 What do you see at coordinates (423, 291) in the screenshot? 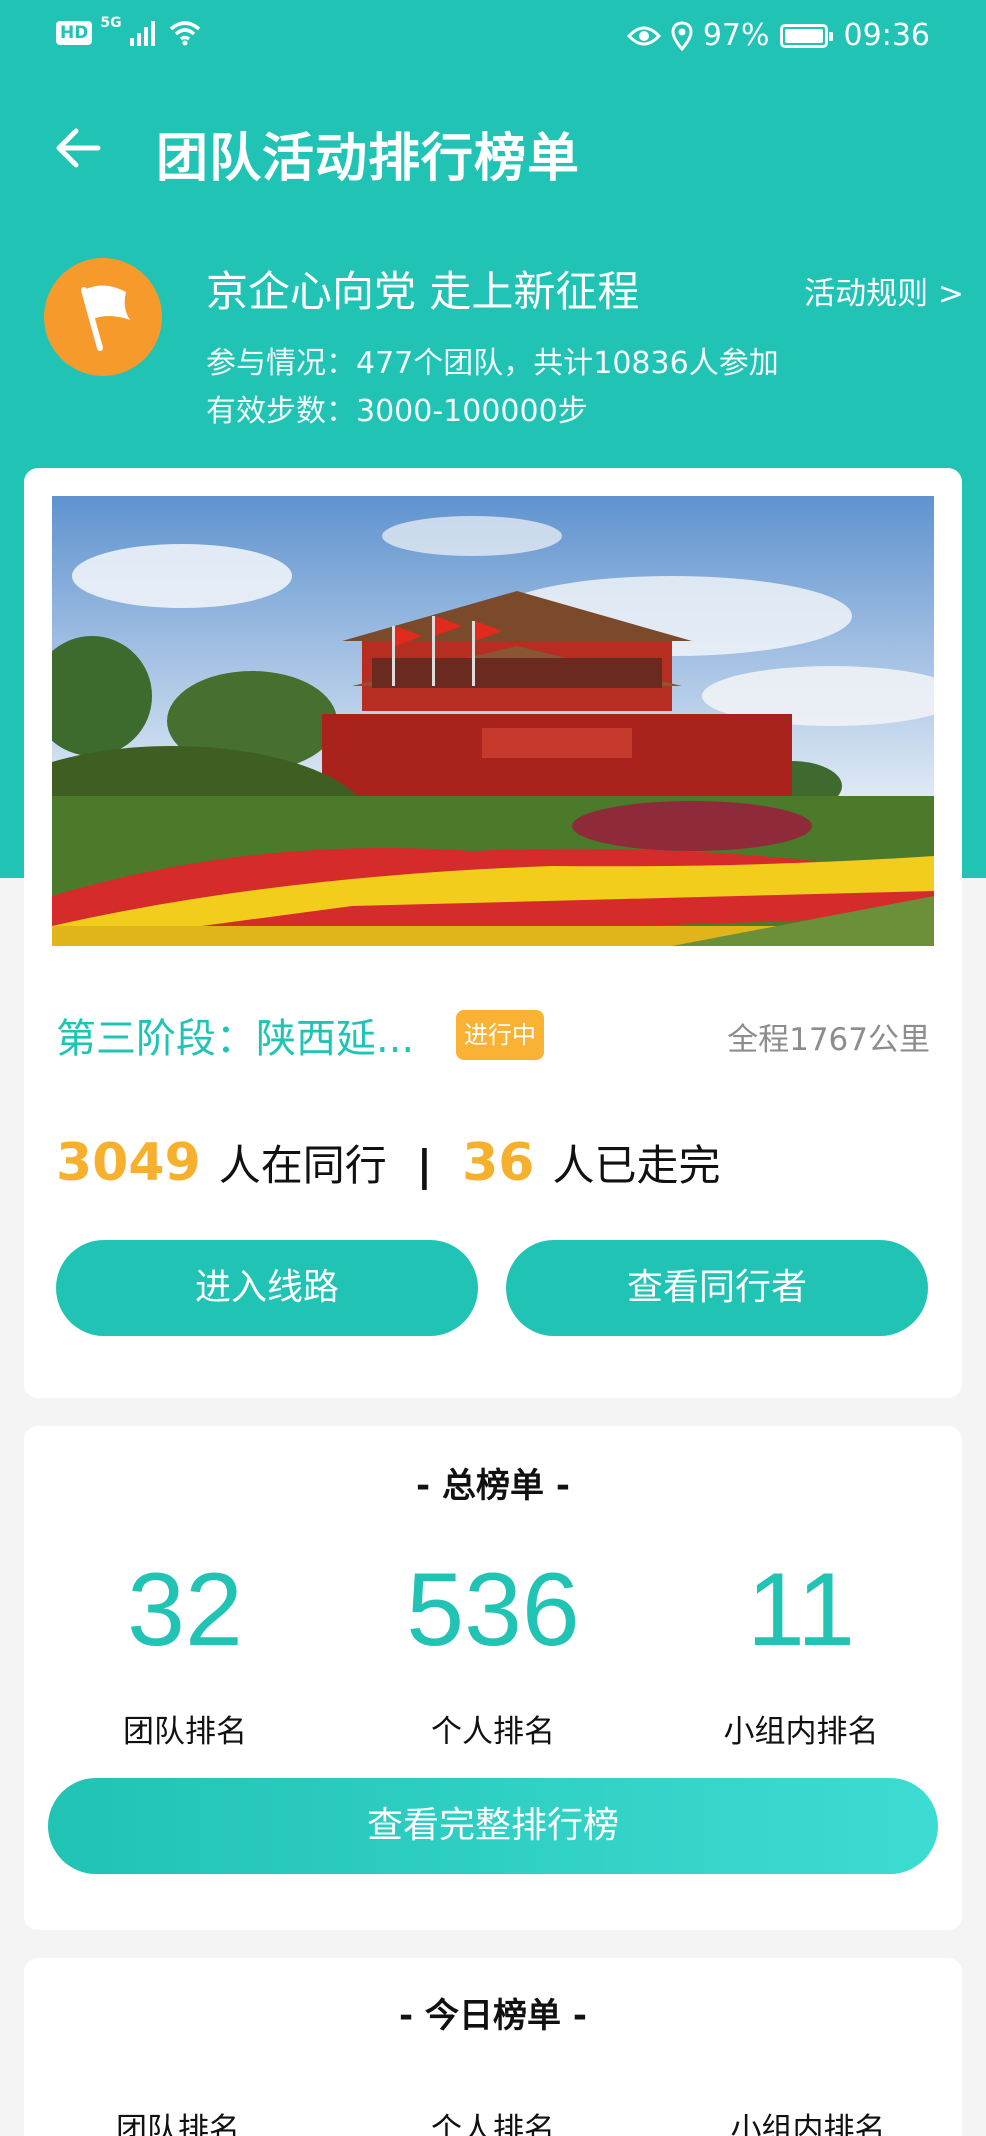
I see `activity-name: 京企心向党 走上新征程` at bounding box center [423, 291].